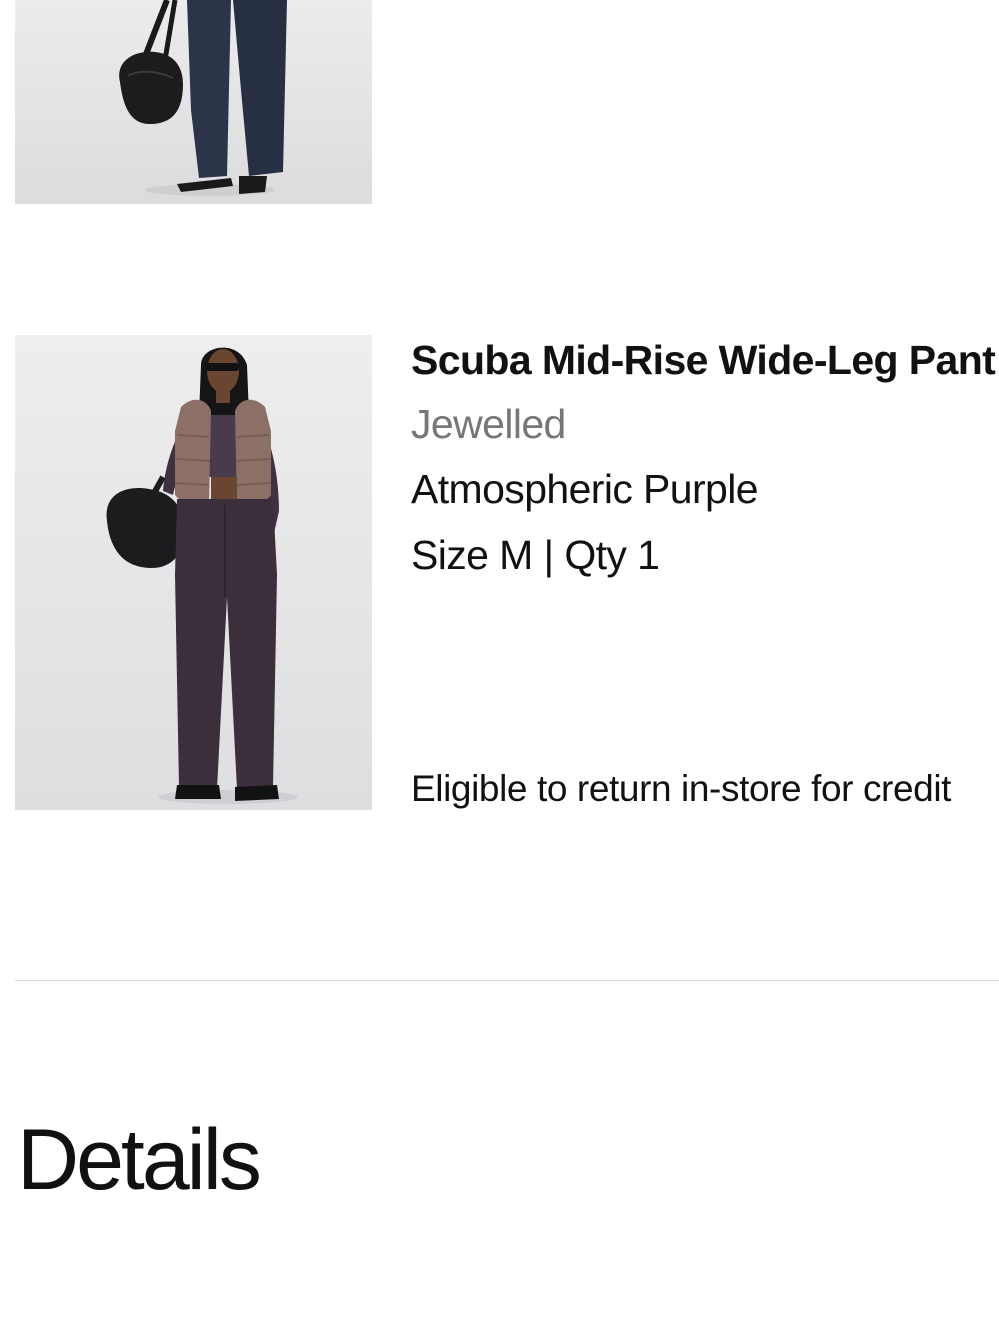 The image size is (999, 1333). Describe the element at coordinates (703, 360) in the screenshot. I see `product-name: Scuba Mid-Rise Wide-Leg Pant` at that location.